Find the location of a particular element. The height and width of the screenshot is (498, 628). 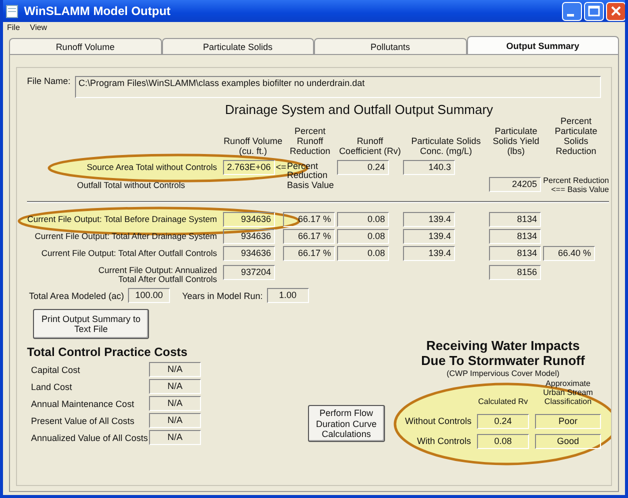

column-header: Percent Runoff Reduction is located at coordinates (310, 142).